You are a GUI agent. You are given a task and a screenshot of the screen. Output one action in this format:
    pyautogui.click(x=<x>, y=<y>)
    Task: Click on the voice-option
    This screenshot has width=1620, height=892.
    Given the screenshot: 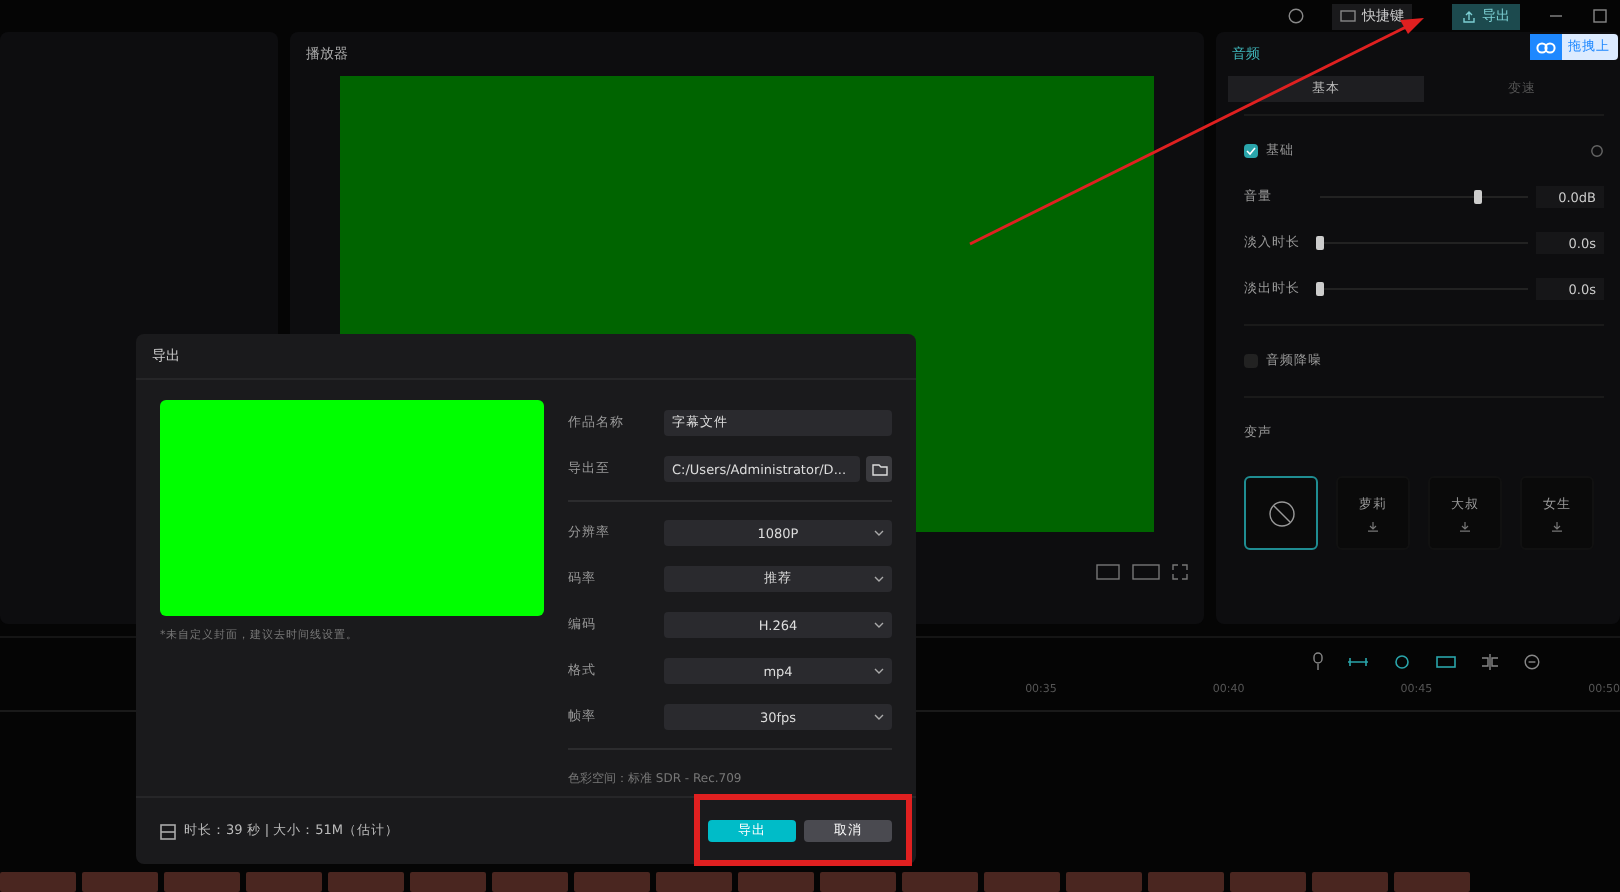 What is the action you would take?
    pyautogui.click(x=1281, y=513)
    